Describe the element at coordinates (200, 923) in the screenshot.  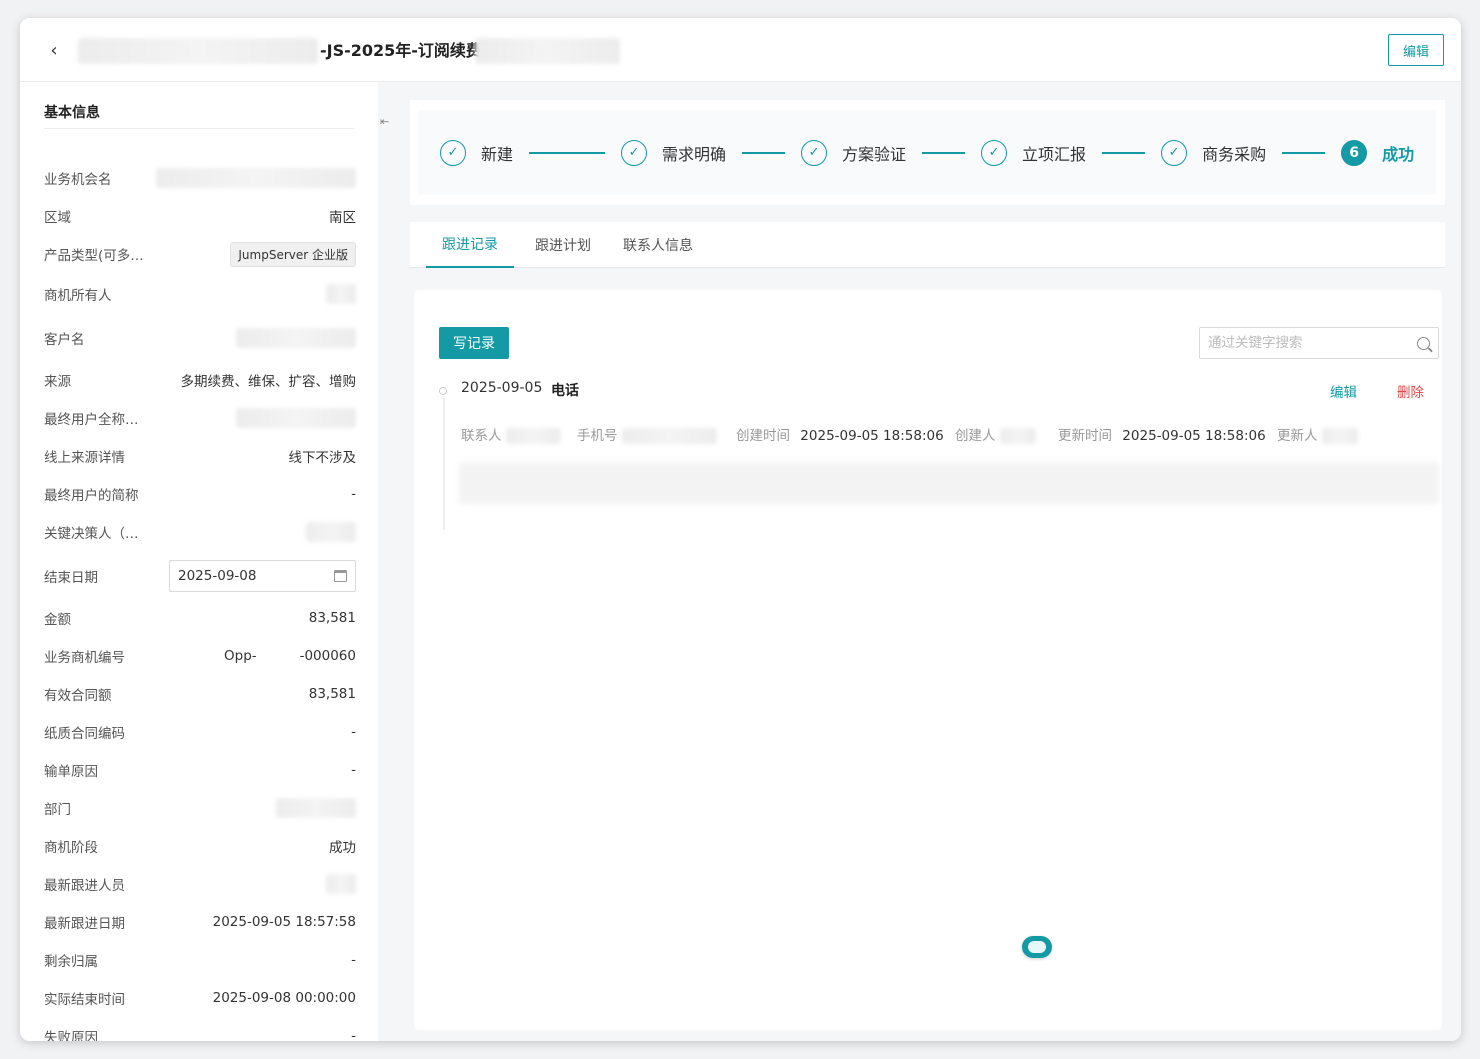
I see `field-latest-follow-date: 最新跟进日期 2025-09-05 18:57:58` at that location.